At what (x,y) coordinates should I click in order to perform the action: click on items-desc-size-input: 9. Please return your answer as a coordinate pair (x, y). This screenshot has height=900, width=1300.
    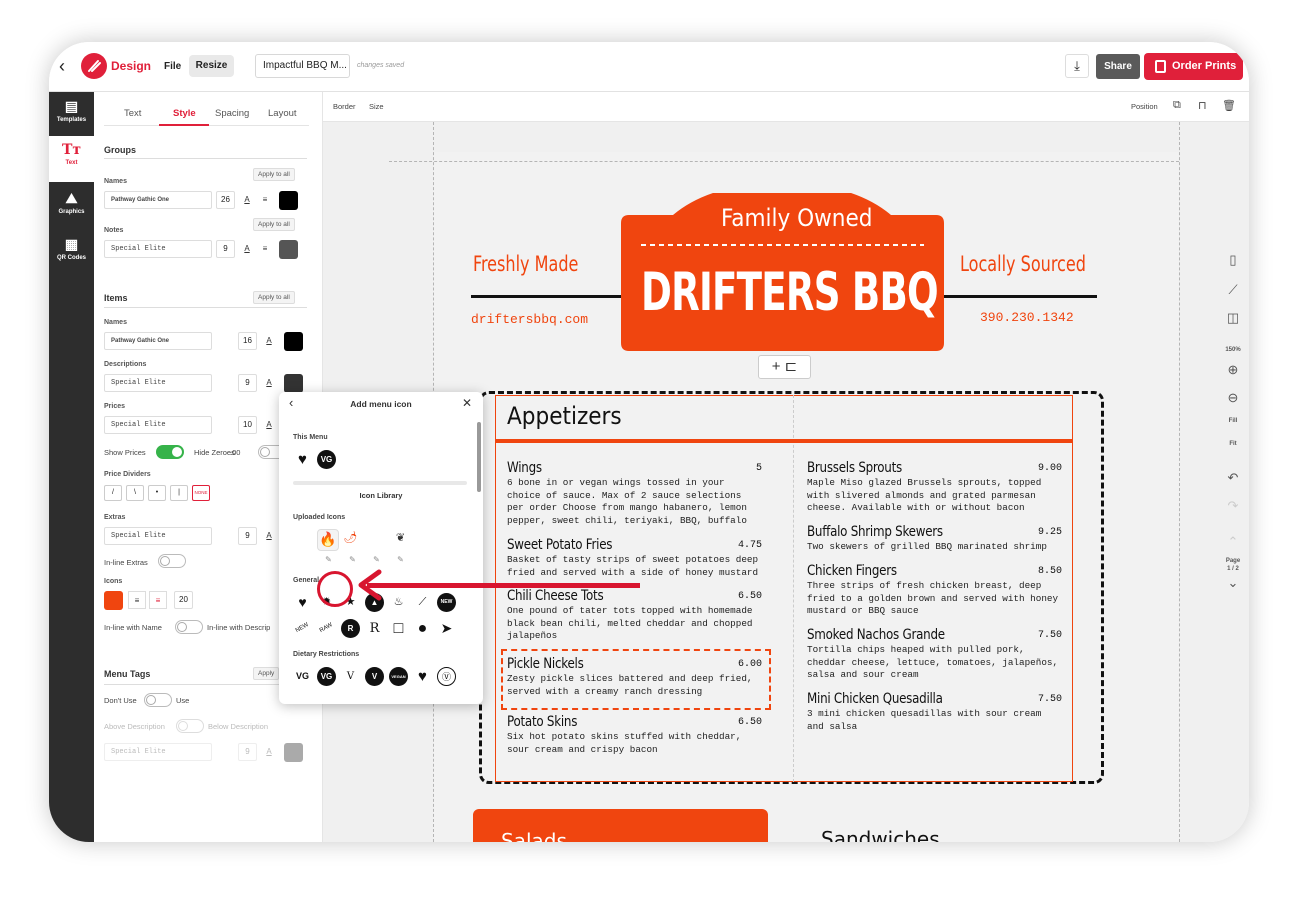
    Looking at the image, I should click on (247, 383).